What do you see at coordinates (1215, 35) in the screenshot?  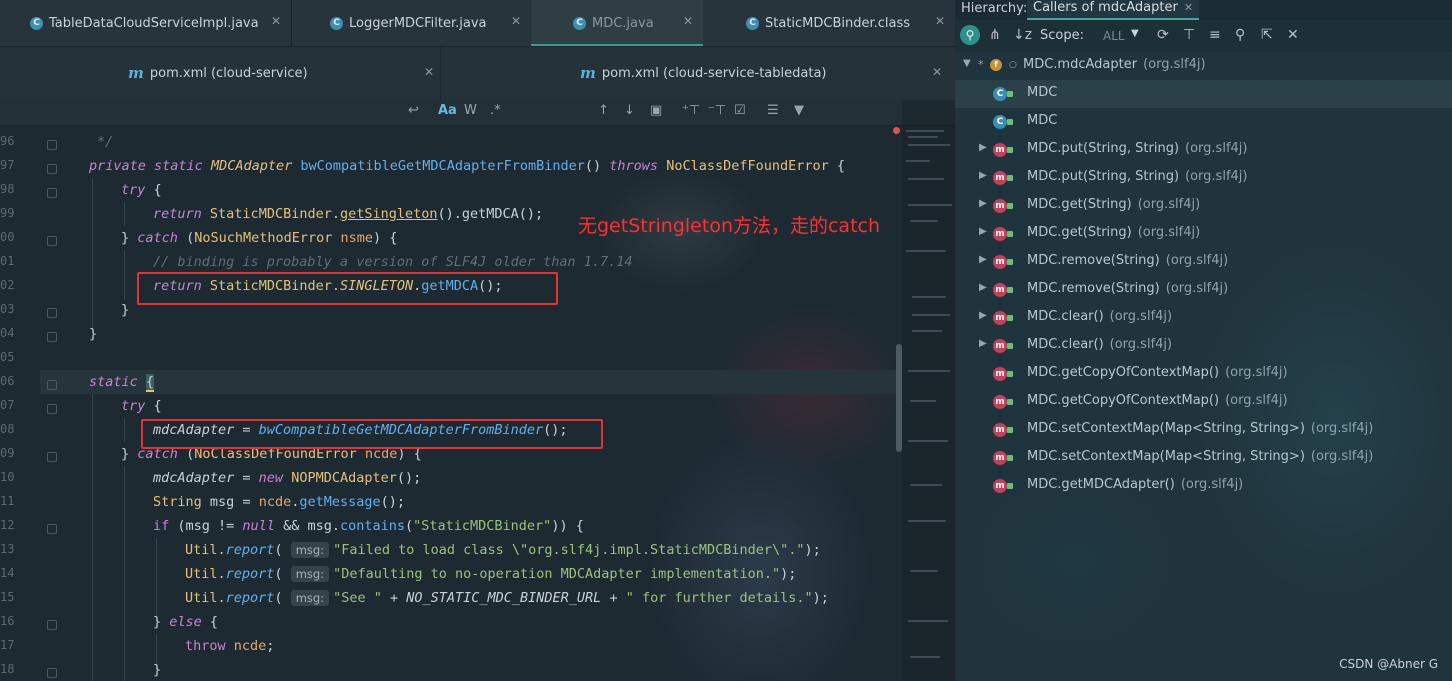 I see `collapse-all-icon: ≡` at bounding box center [1215, 35].